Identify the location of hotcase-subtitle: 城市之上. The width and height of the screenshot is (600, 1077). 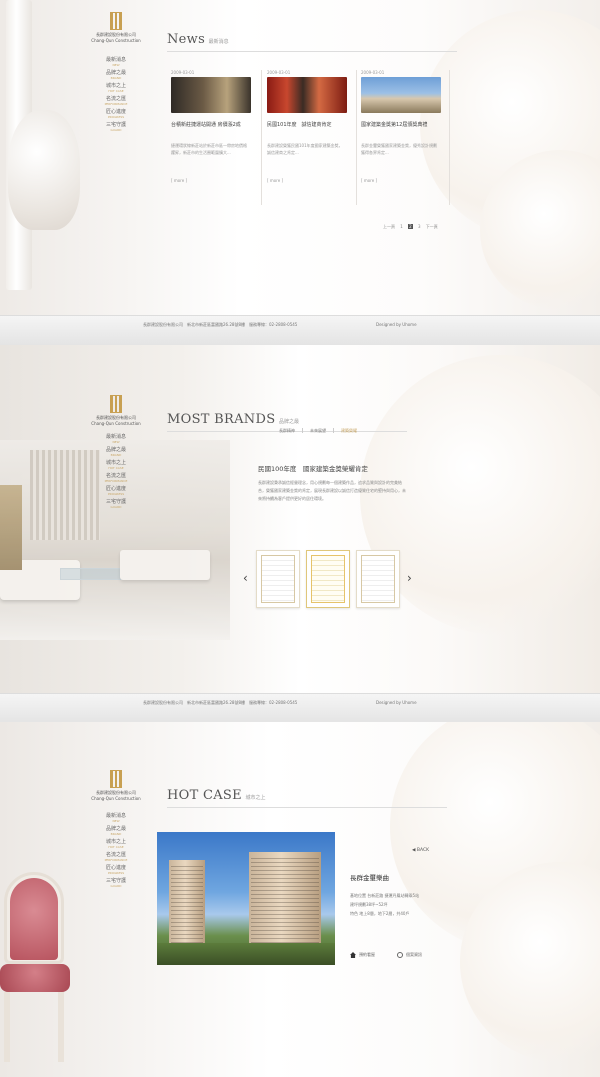
(255, 798).